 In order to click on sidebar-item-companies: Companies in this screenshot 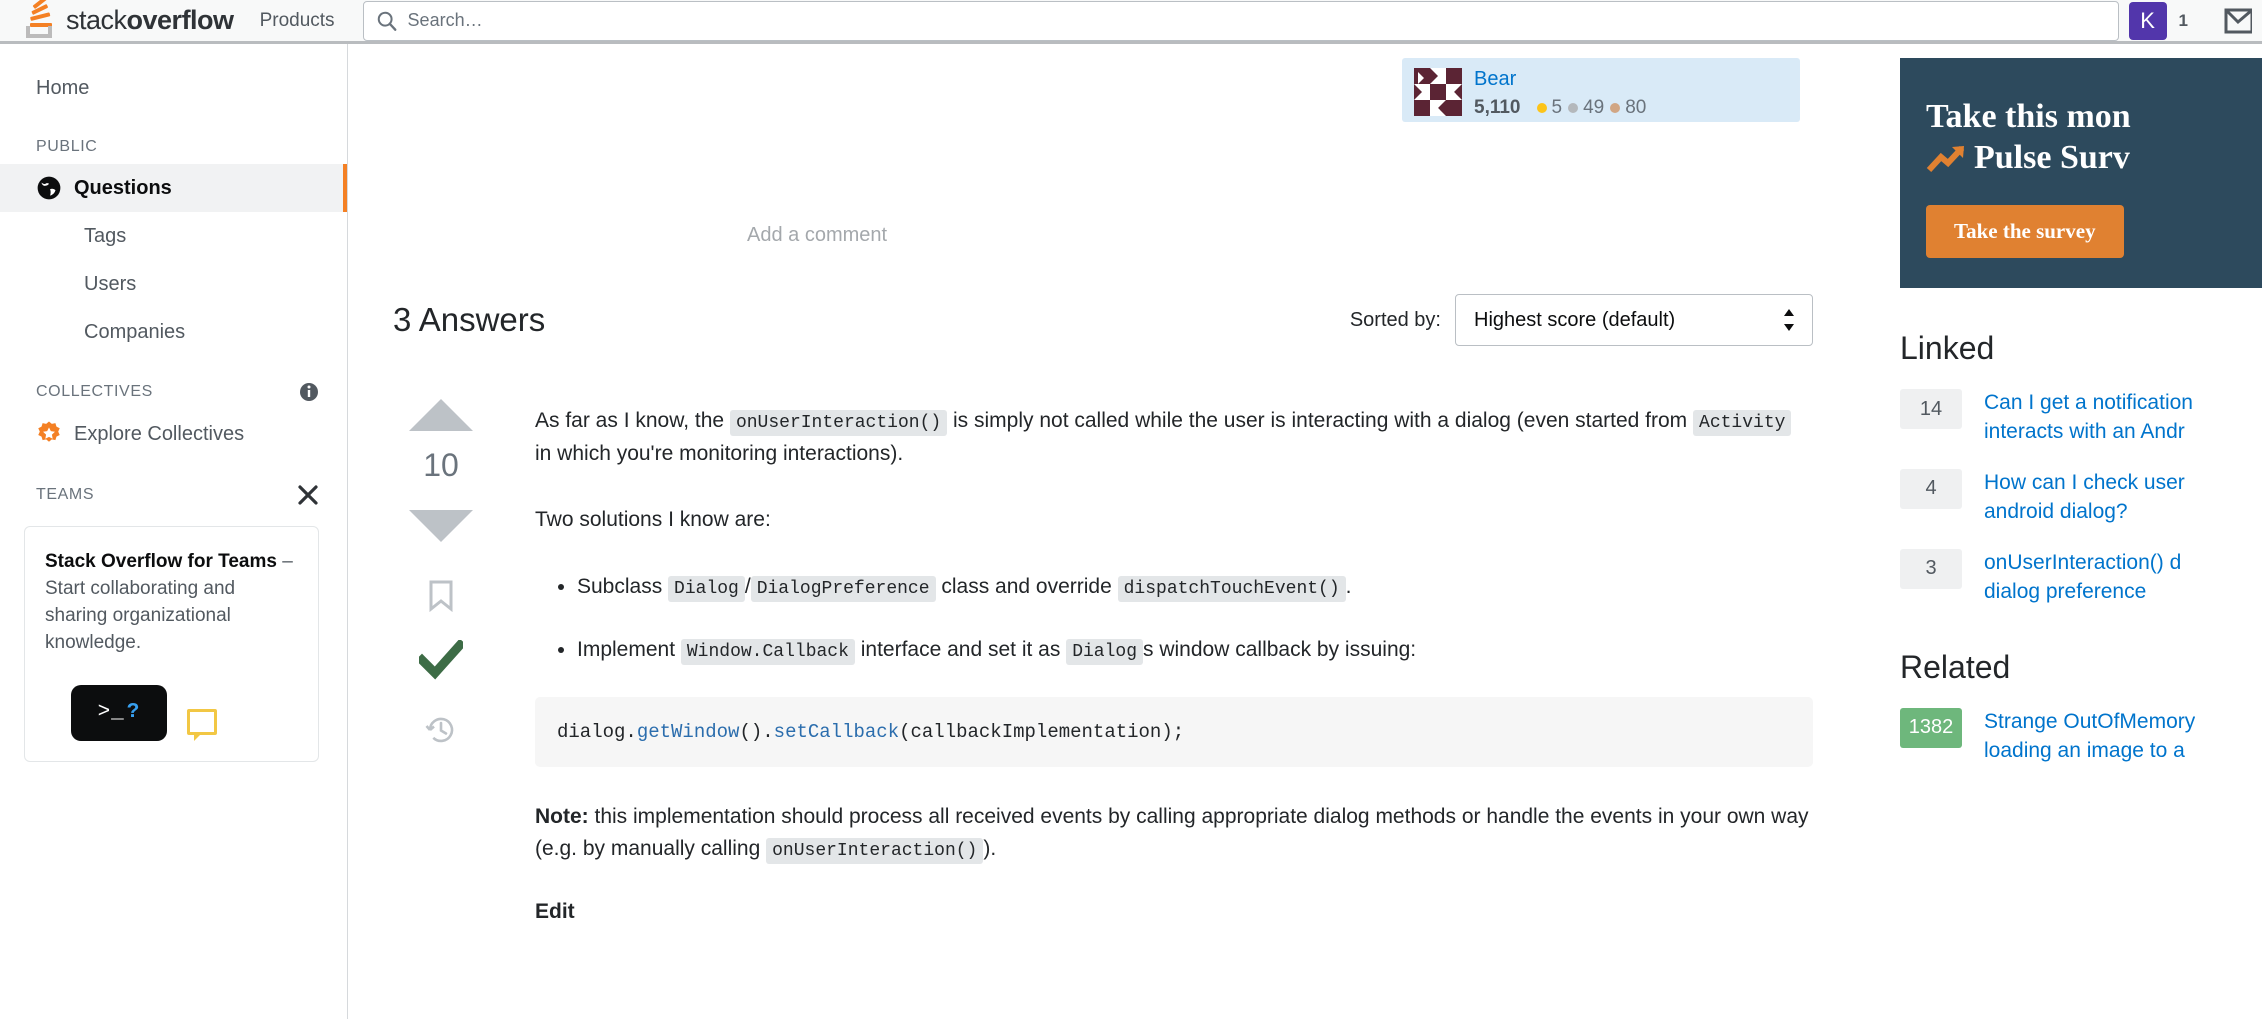, I will do `click(173, 332)`.